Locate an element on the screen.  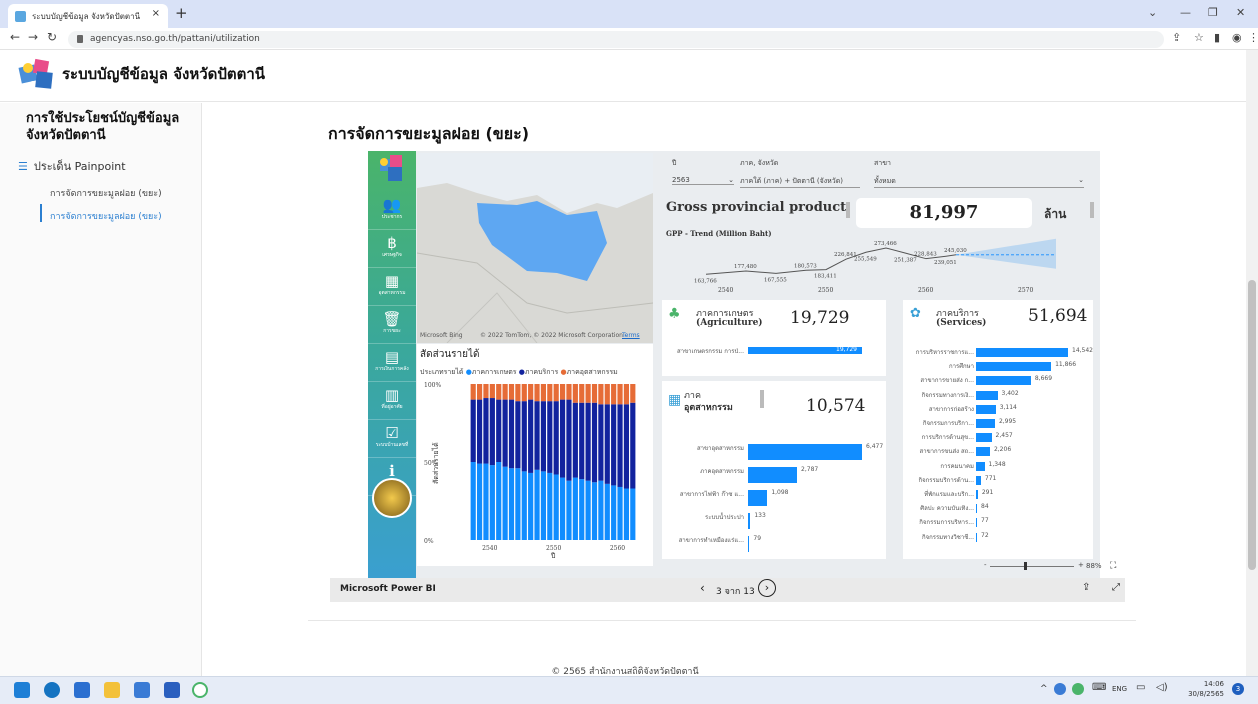
scrollbar-thumb is located at coordinates (1252, 425).